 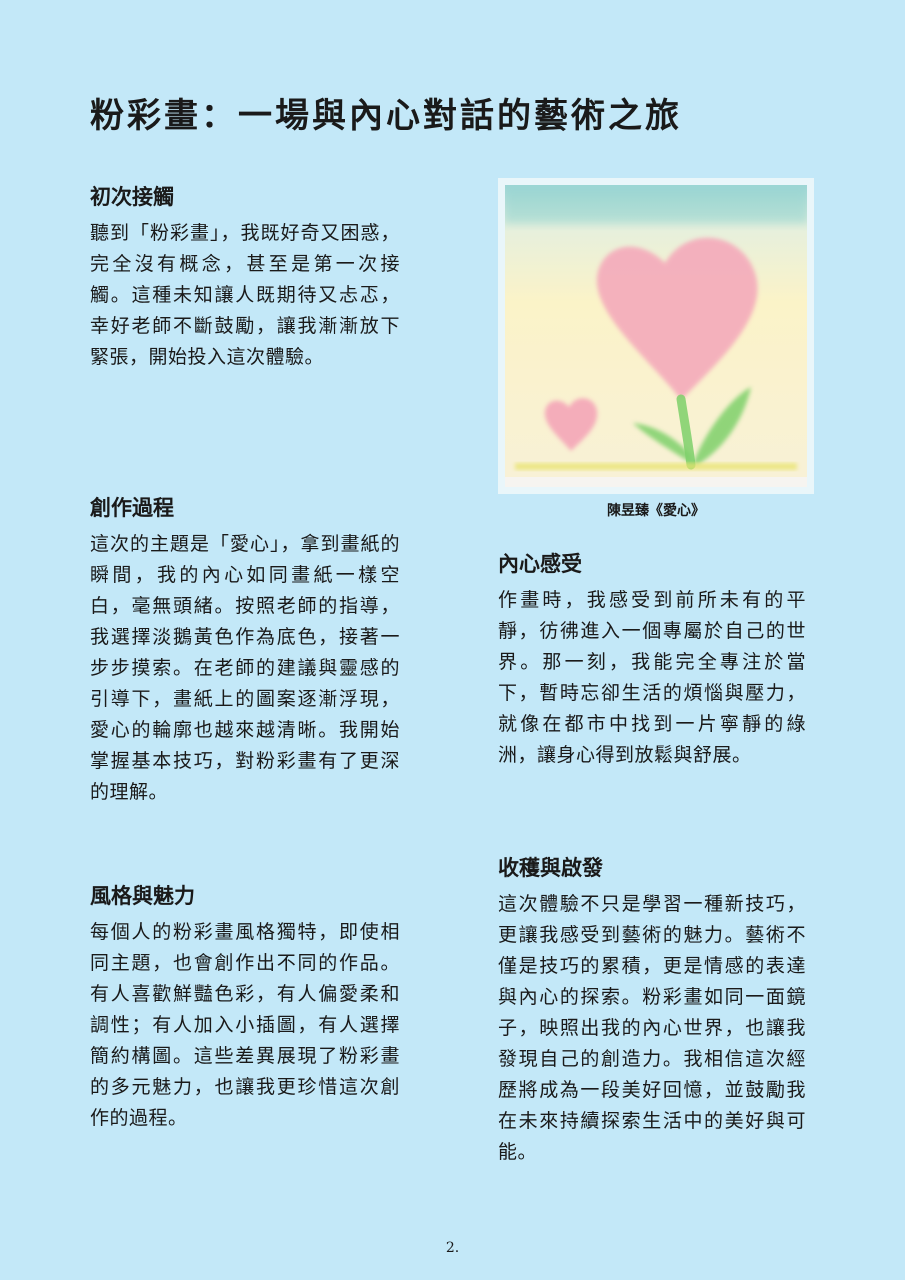 I want to click on section-heading: 收穫與啟發, so click(x=550, y=868).